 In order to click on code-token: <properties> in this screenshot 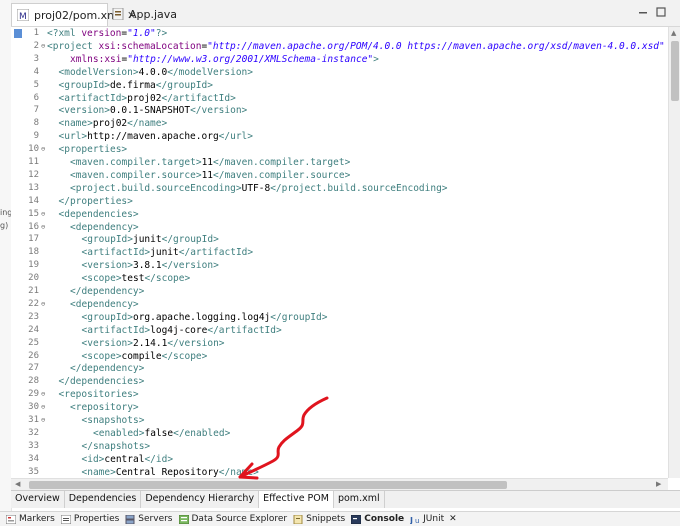, I will do `click(93, 150)`.